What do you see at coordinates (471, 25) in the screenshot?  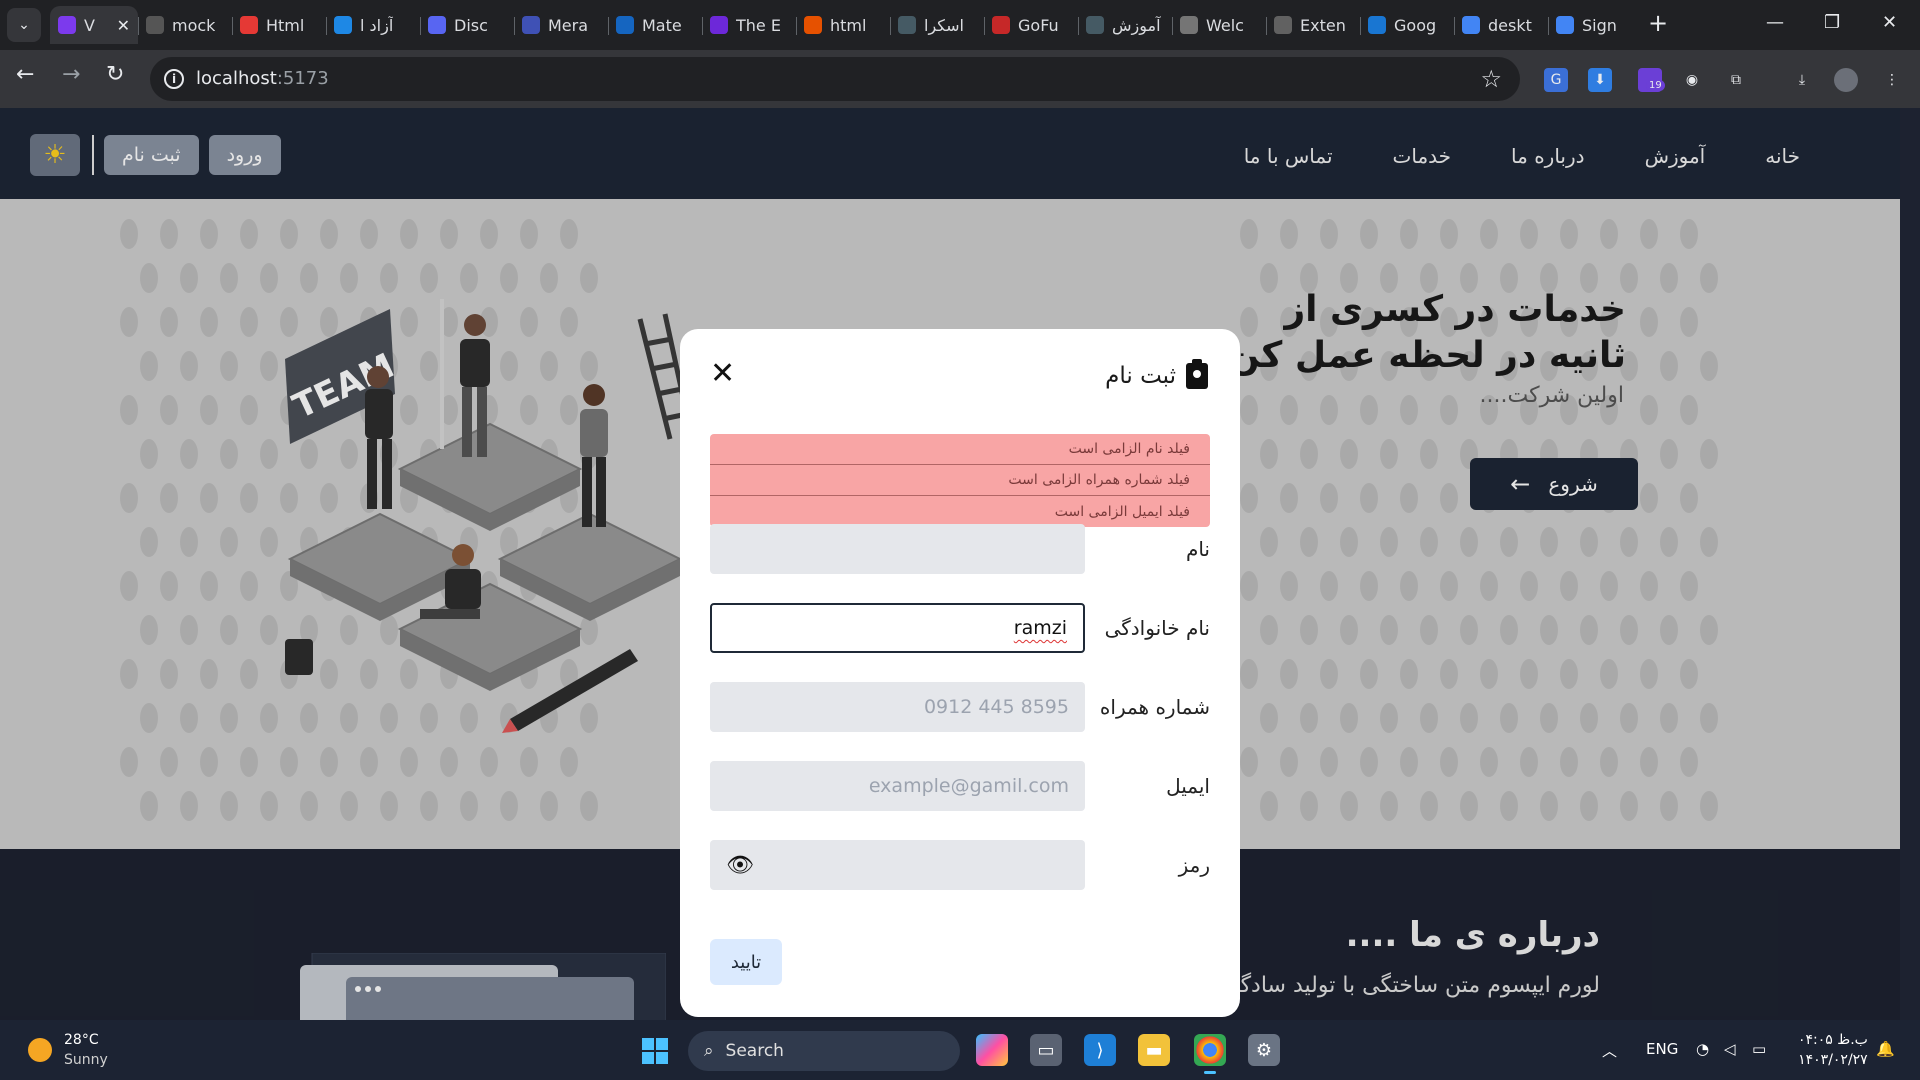 I see `tab-title: Disc` at bounding box center [471, 25].